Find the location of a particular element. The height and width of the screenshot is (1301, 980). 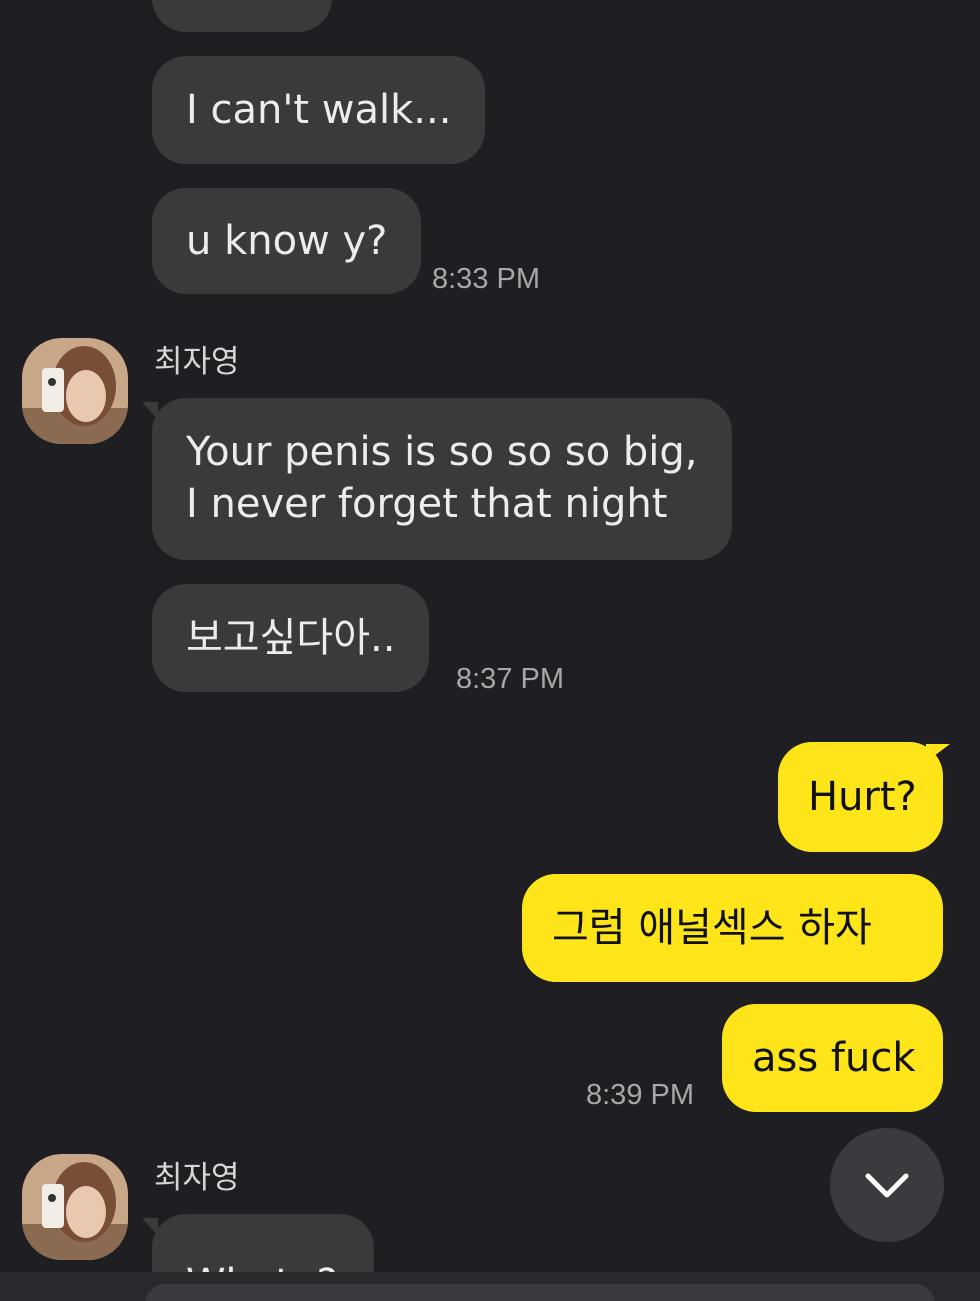

chevron-down-icon is located at coordinates (887, 1185).